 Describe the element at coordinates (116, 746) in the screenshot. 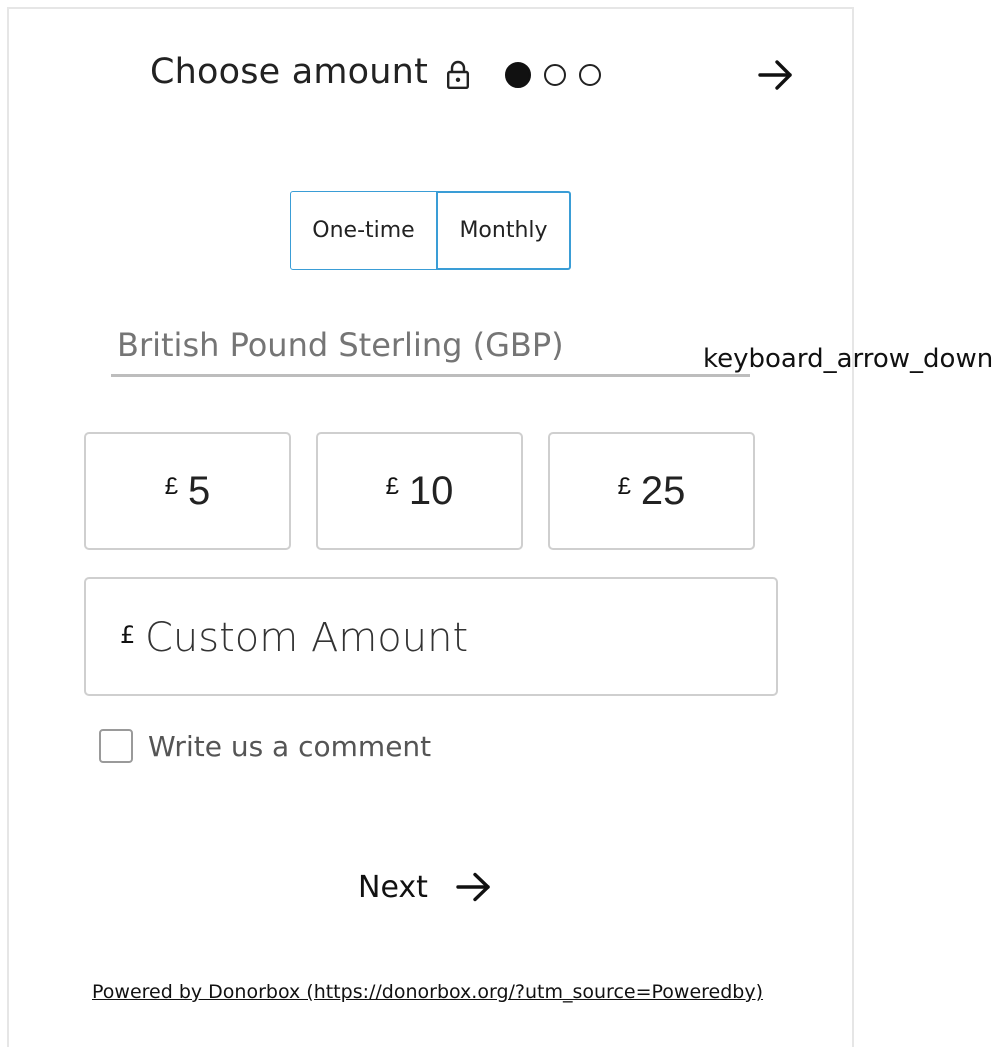

I see `comment-checkbox` at that location.